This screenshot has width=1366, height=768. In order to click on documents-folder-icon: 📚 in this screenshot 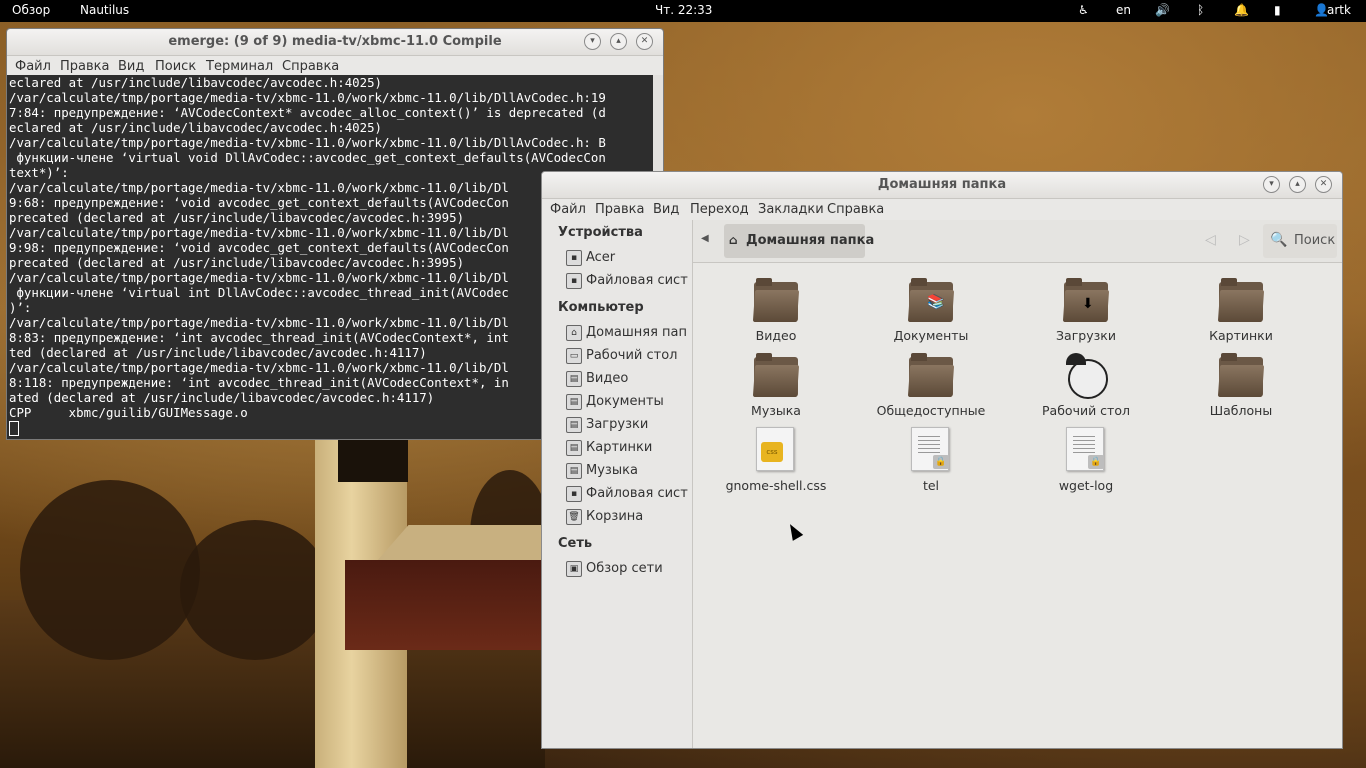, I will do `click(931, 300)`.